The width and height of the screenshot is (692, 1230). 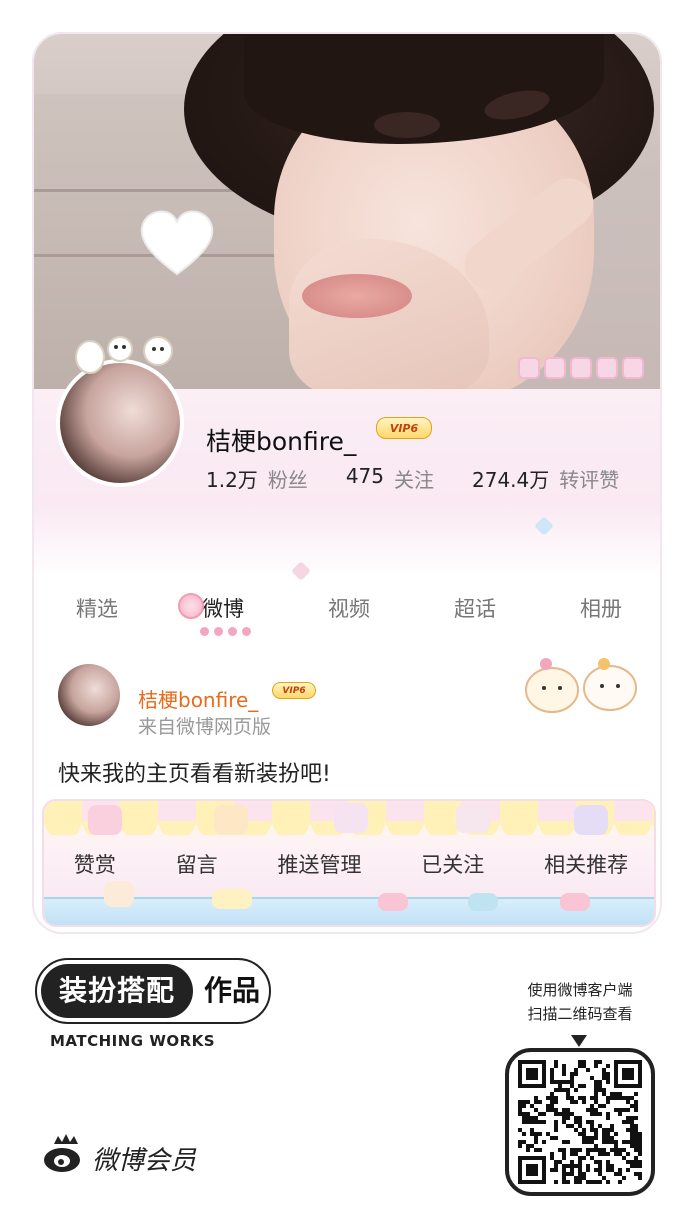 I want to click on badge-right-text: 作品, so click(x=231, y=990).